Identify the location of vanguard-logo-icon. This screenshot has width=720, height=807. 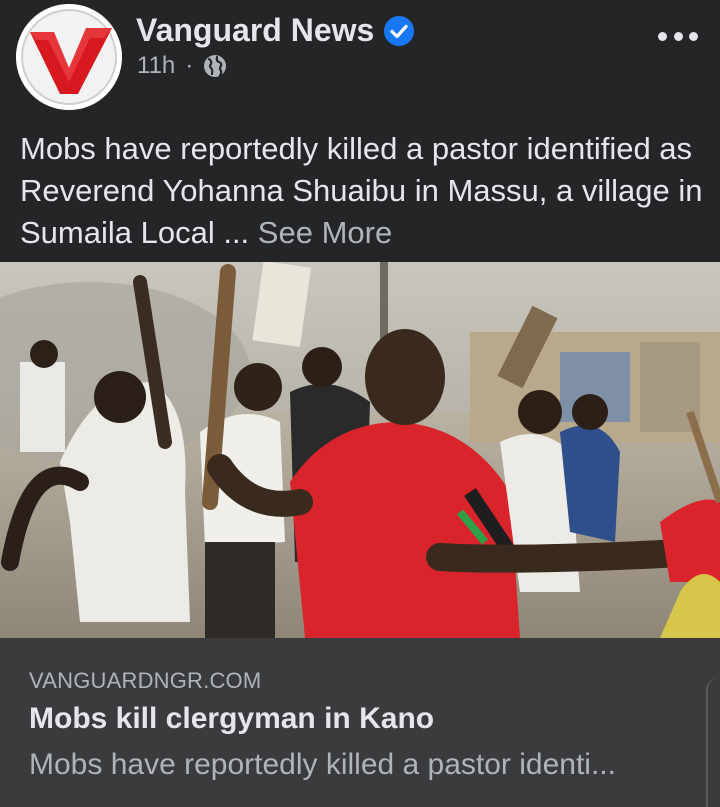
(69, 57).